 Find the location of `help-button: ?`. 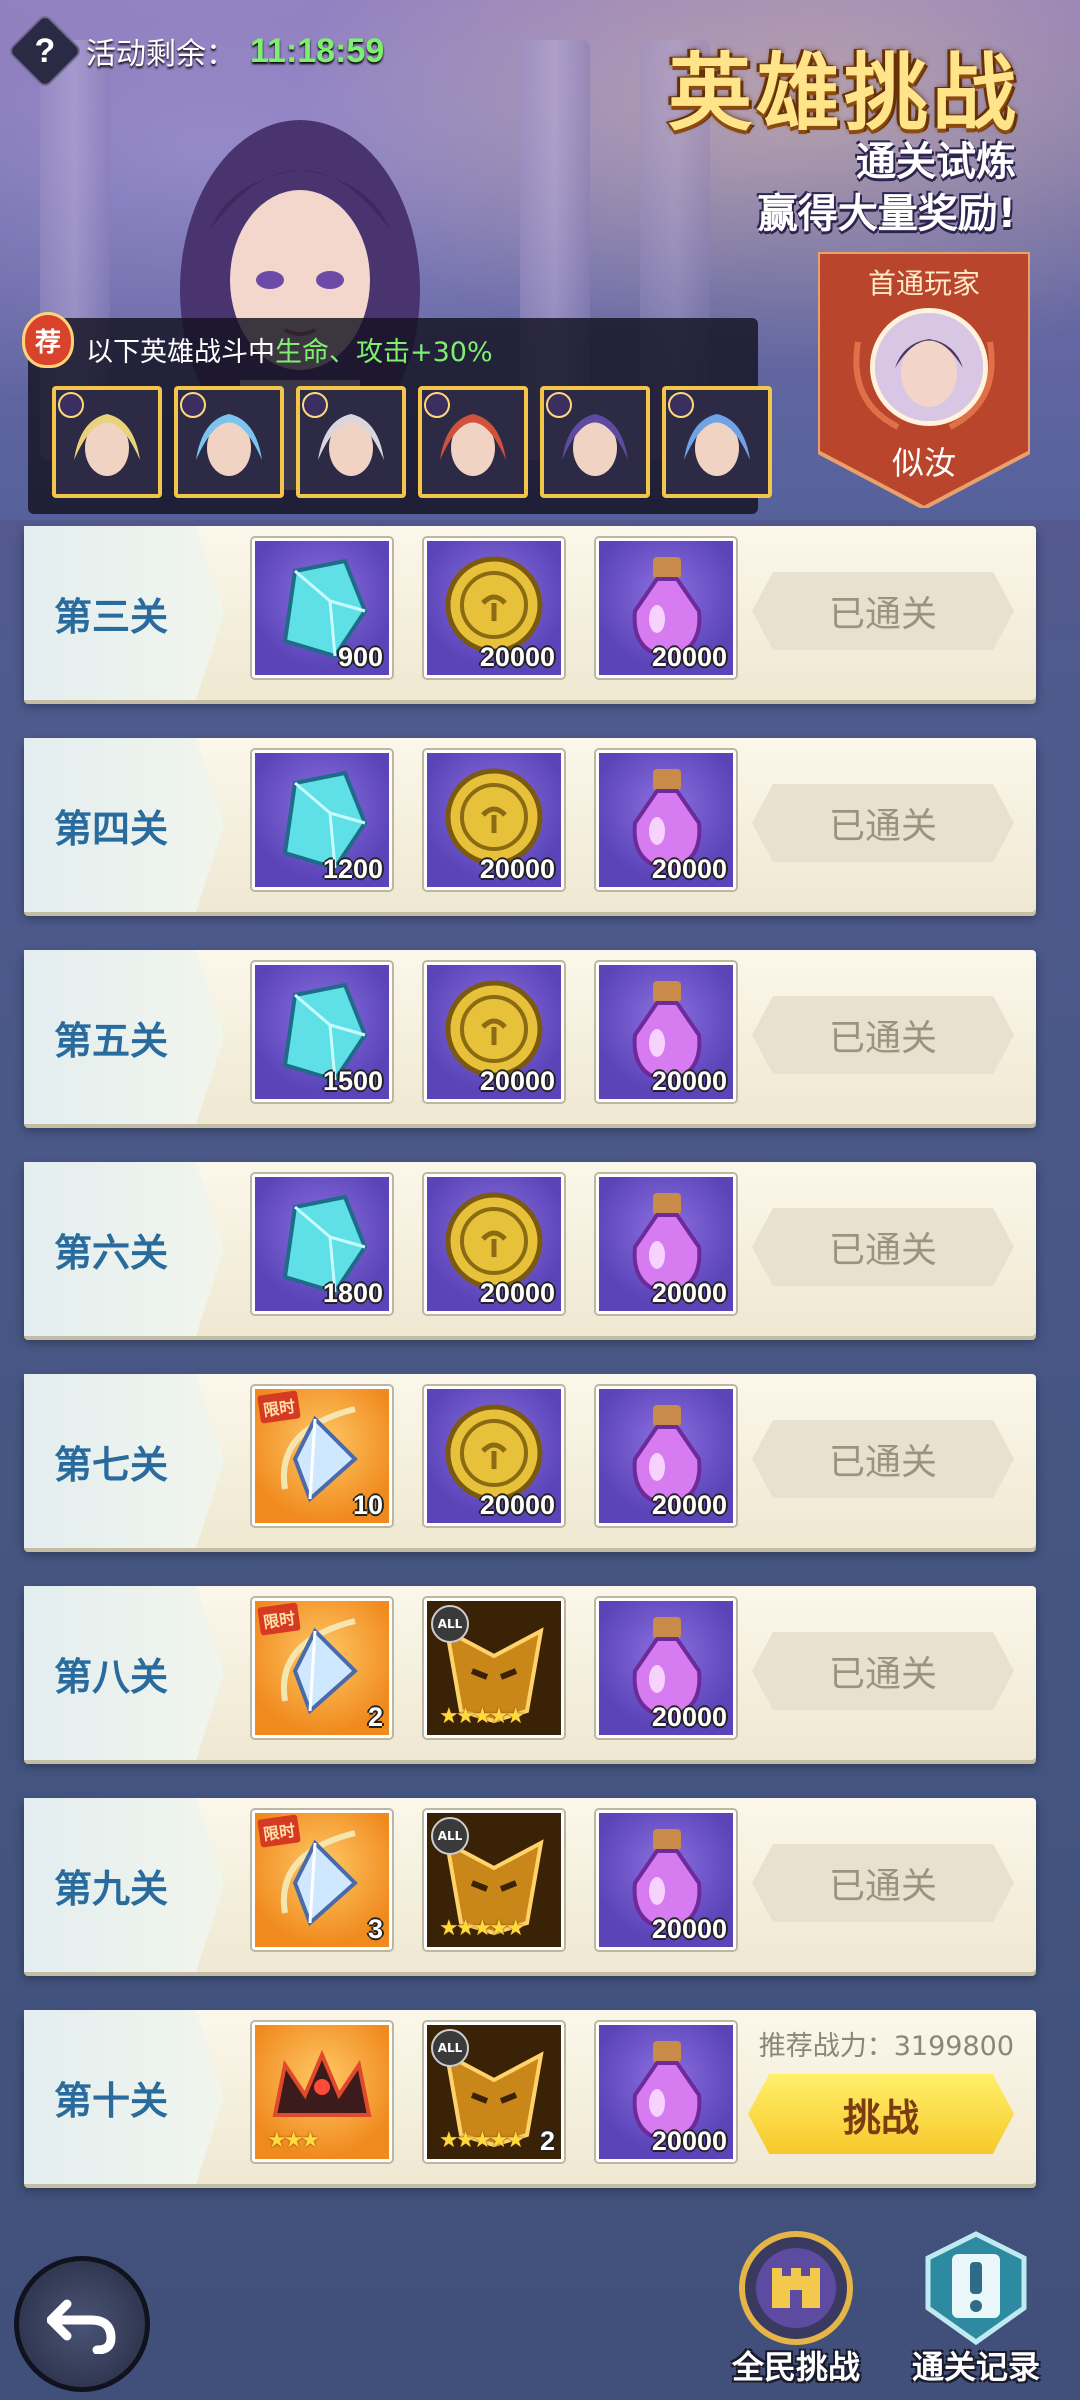

help-button: ? is located at coordinates (45, 51).